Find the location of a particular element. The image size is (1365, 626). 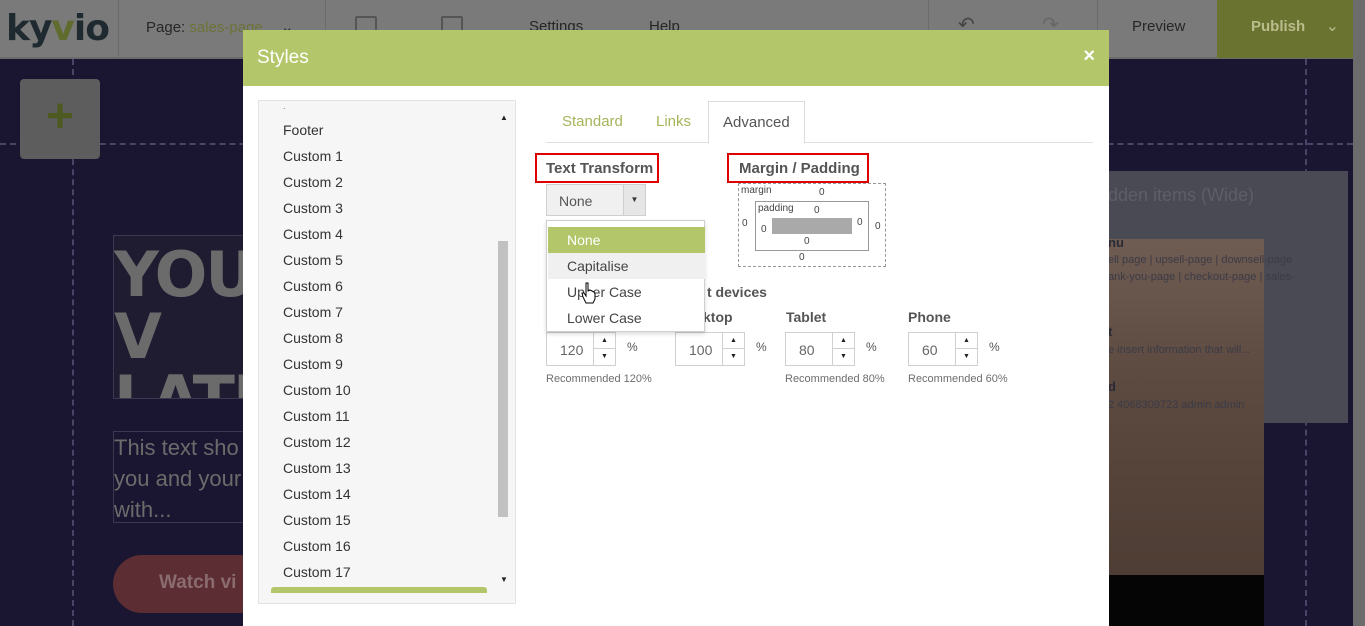

text-transform-select: None ▼ is located at coordinates (596, 200).